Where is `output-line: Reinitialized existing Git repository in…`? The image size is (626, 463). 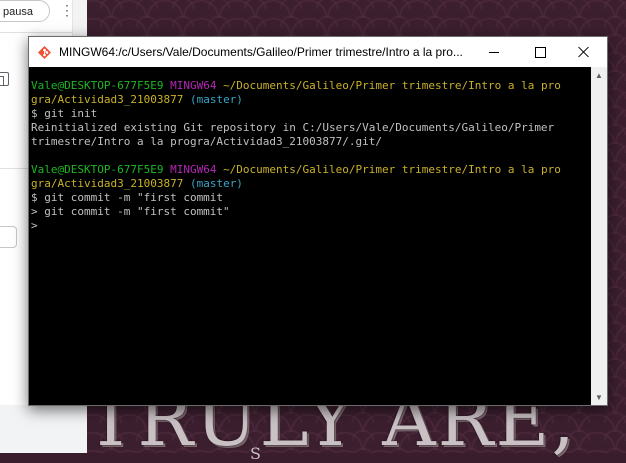 output-line: Reinitialized existing Git repository in… is located at coordinates (293, 127).